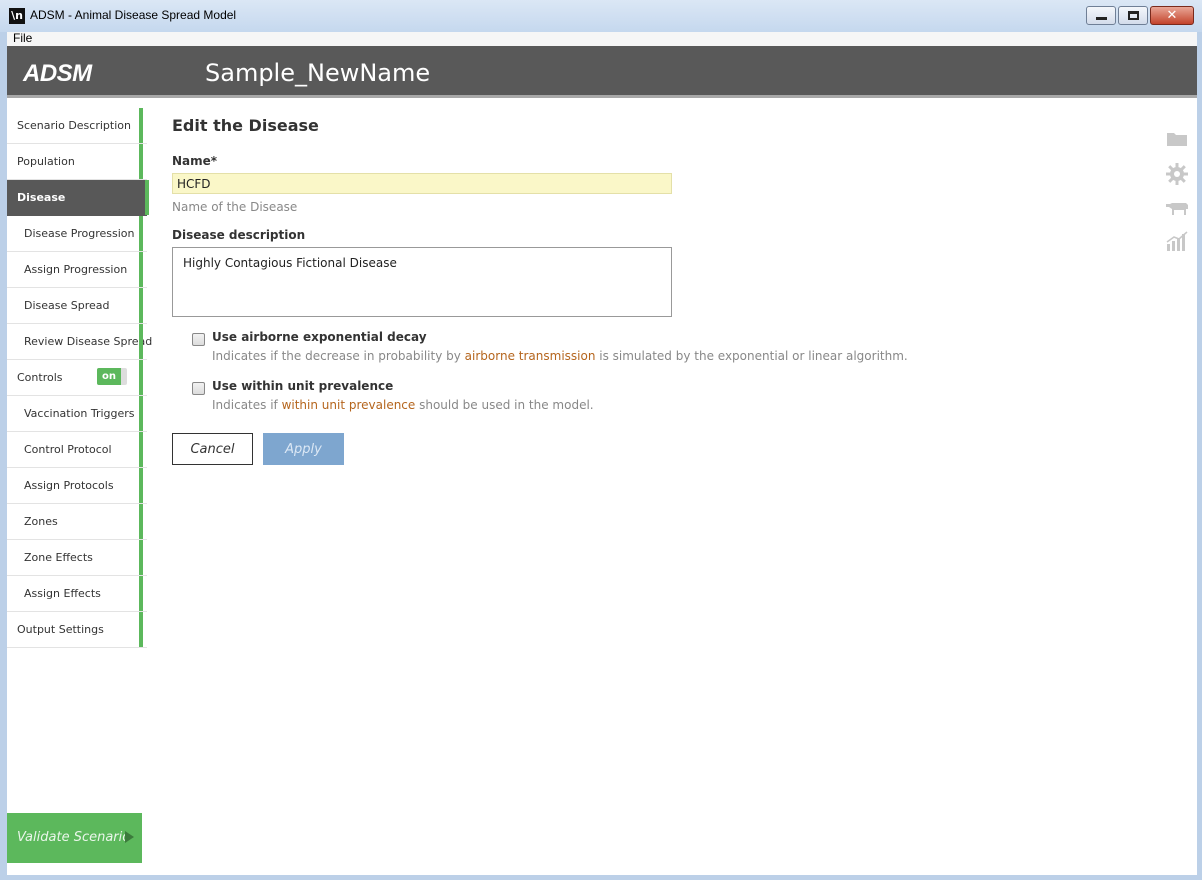 The image size is (1202, 880). What do you see at coordinates (235, 207) in the screenshot?
I see `name-help-text: Name of the Disease` at bounding box center [235, 207].